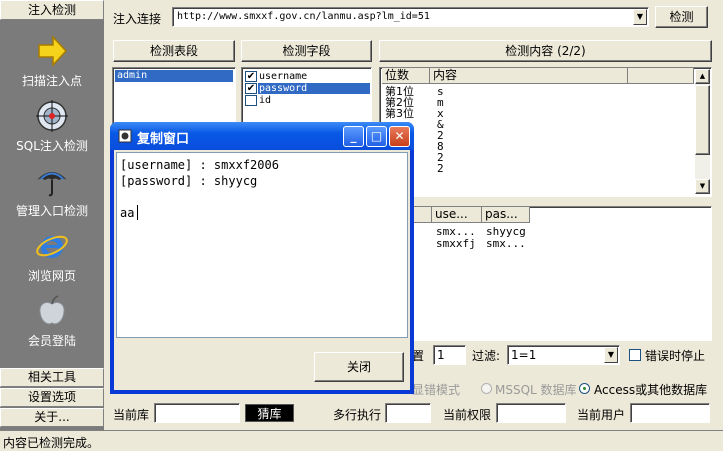  What do you see at coordinates (197, 413) in the screenshot?
I see `current-db-input` at bounding box center [197, 413].